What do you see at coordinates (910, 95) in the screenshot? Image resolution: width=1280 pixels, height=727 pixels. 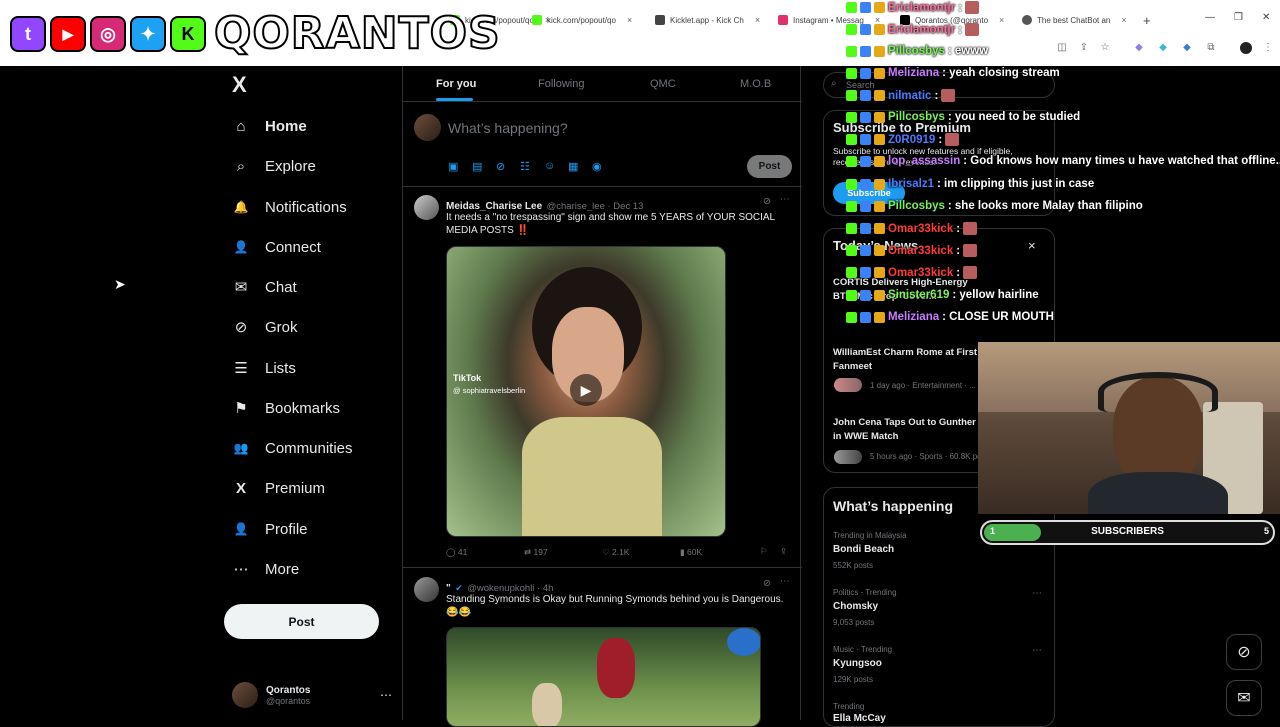 I see `chat-username: nilmatic` at bounding box center [910, 95].